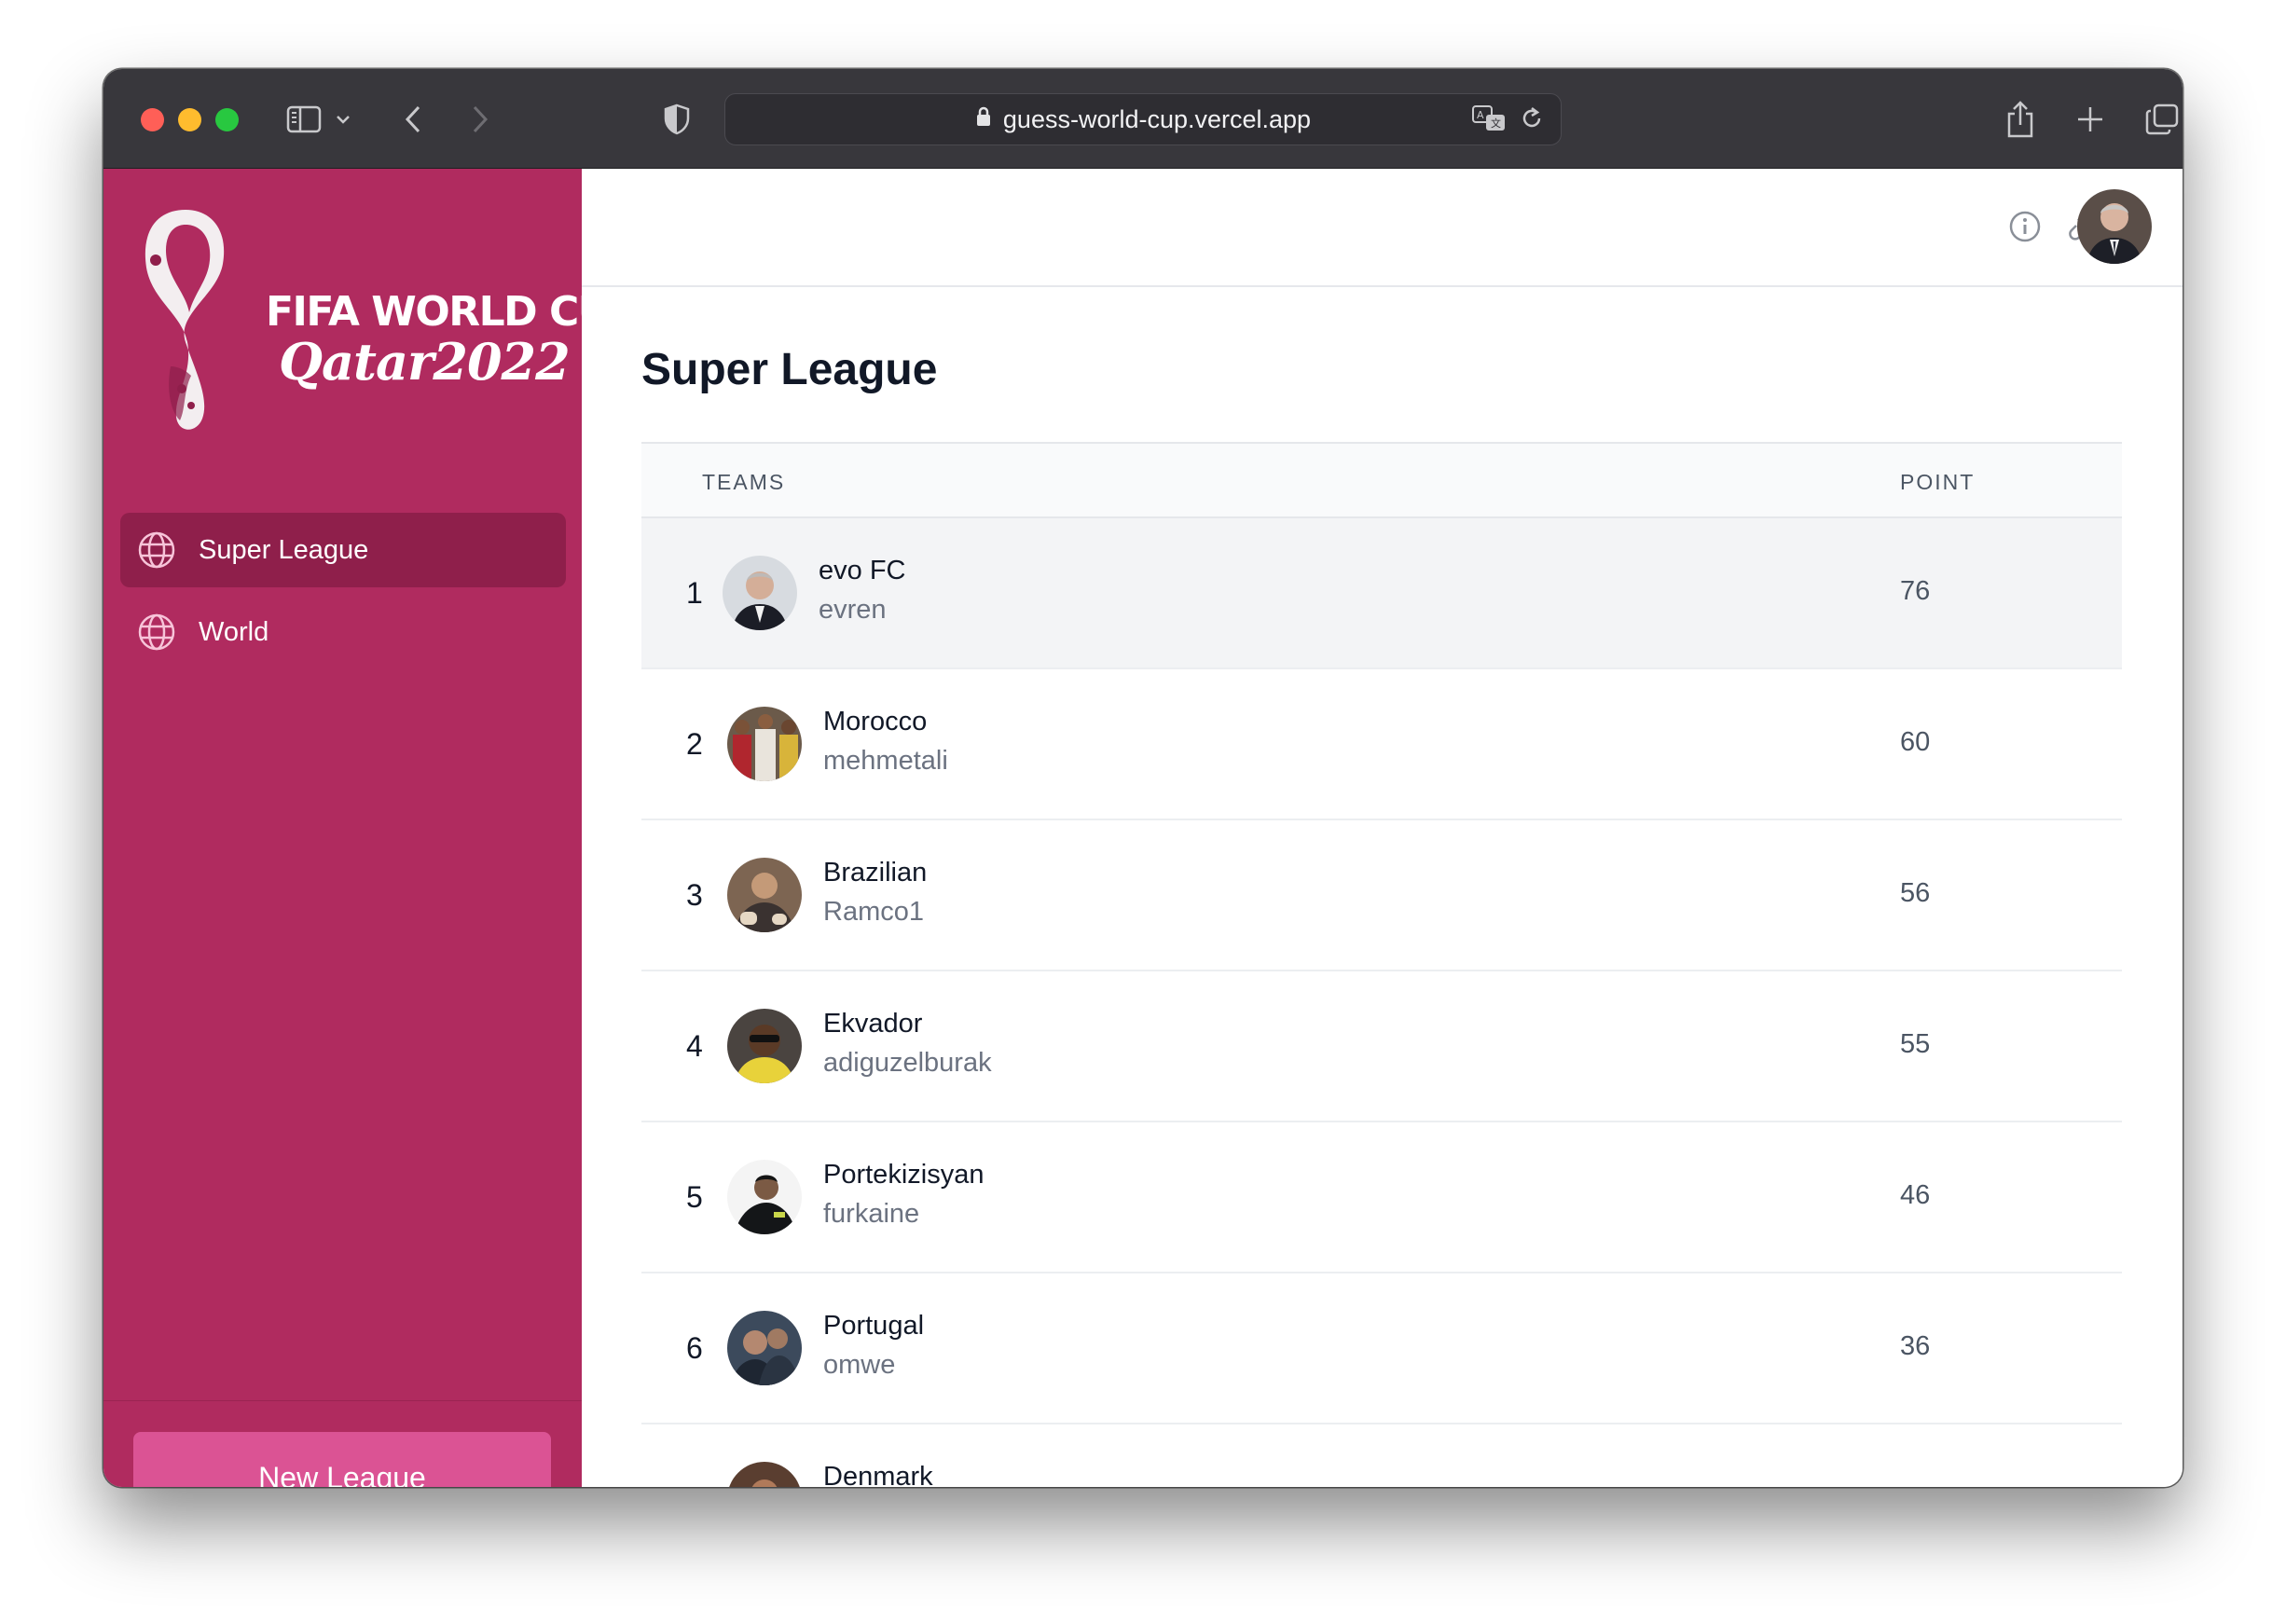 This screenshot has width=2286, height=1624. I want to click on rank: 6, so click(694, 1348).